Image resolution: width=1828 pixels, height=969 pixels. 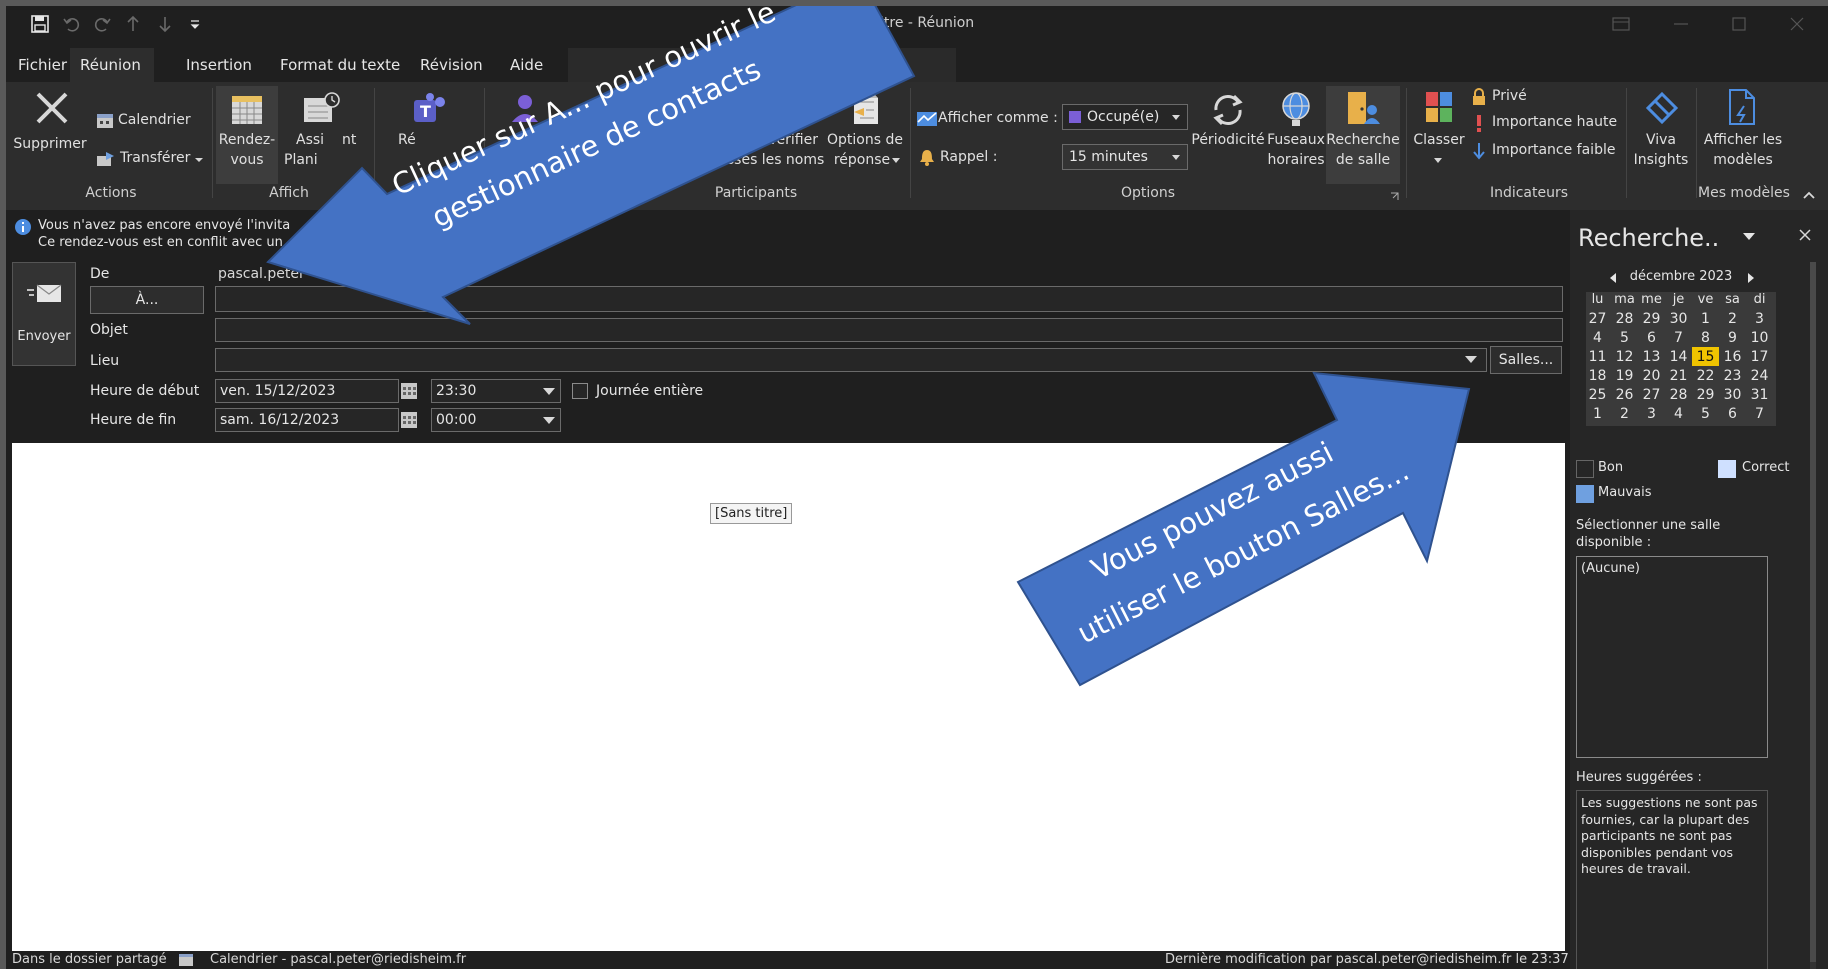 I want to click on tab-insertion: Insertion, so click(x=219, y=65).